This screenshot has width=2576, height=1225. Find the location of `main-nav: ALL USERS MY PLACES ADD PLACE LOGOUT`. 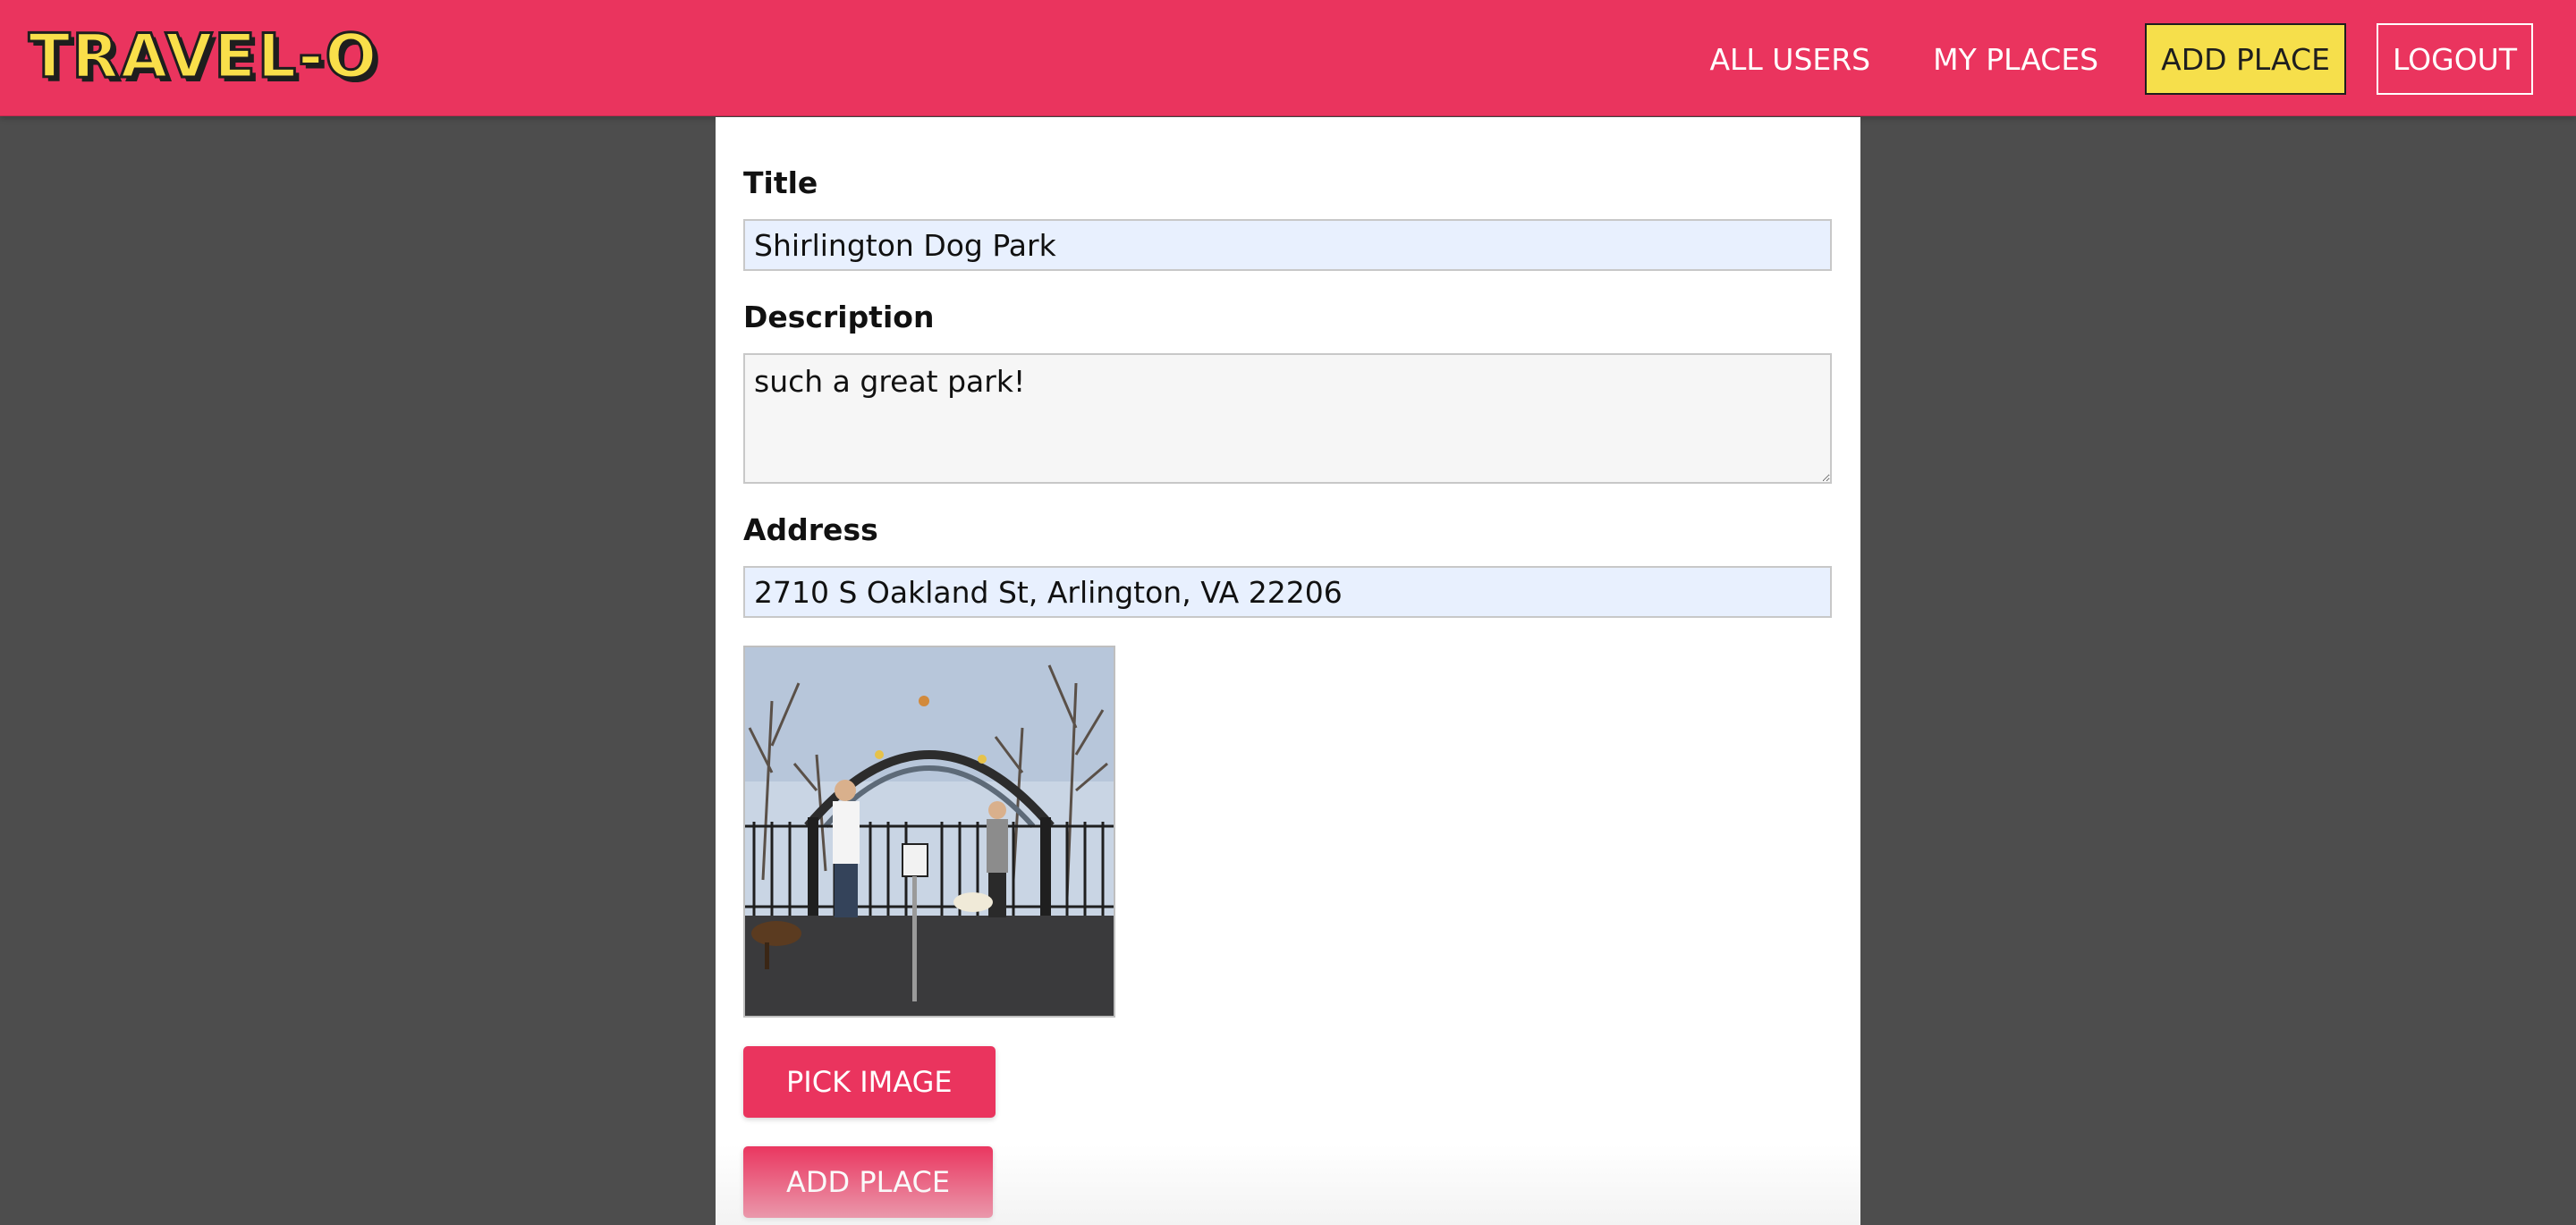

main-nav: ALL USERS MY PLACES ADD PLACE LOGOUT is located at coordinates (2113, 59).